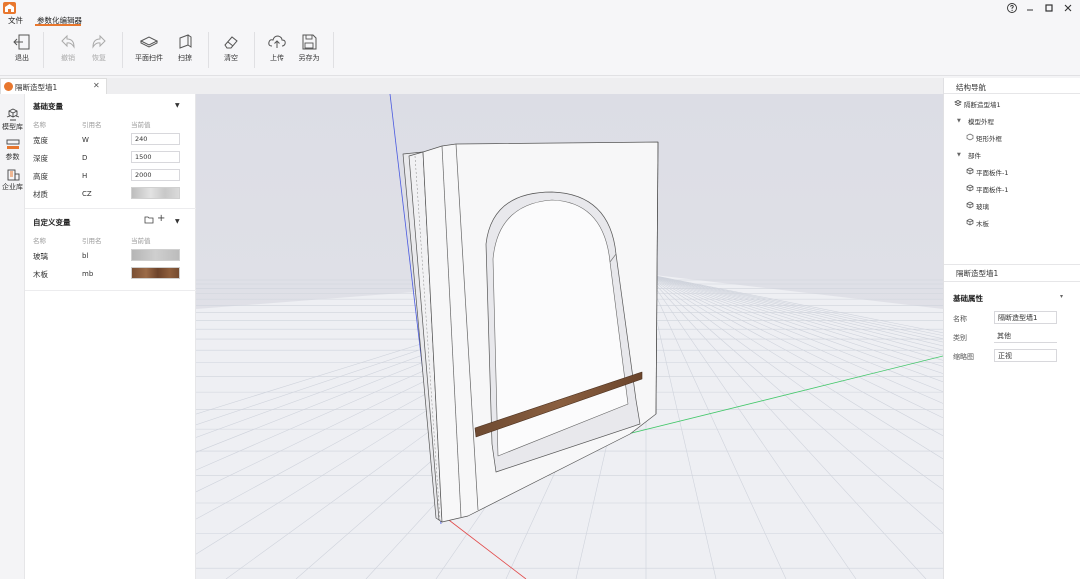 This screenshot has width=1080, height=579. I want to click on clear-label: 清空, so click(231, 58).